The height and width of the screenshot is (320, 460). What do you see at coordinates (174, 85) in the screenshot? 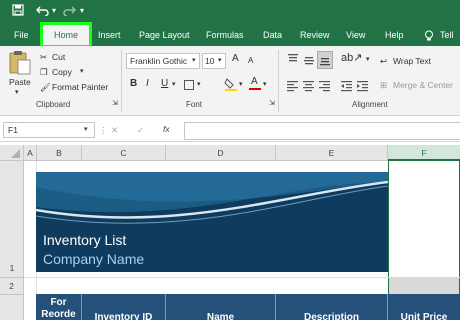
I see `underline-dropdown-icon: ▾` at bounding box center [174, 85].